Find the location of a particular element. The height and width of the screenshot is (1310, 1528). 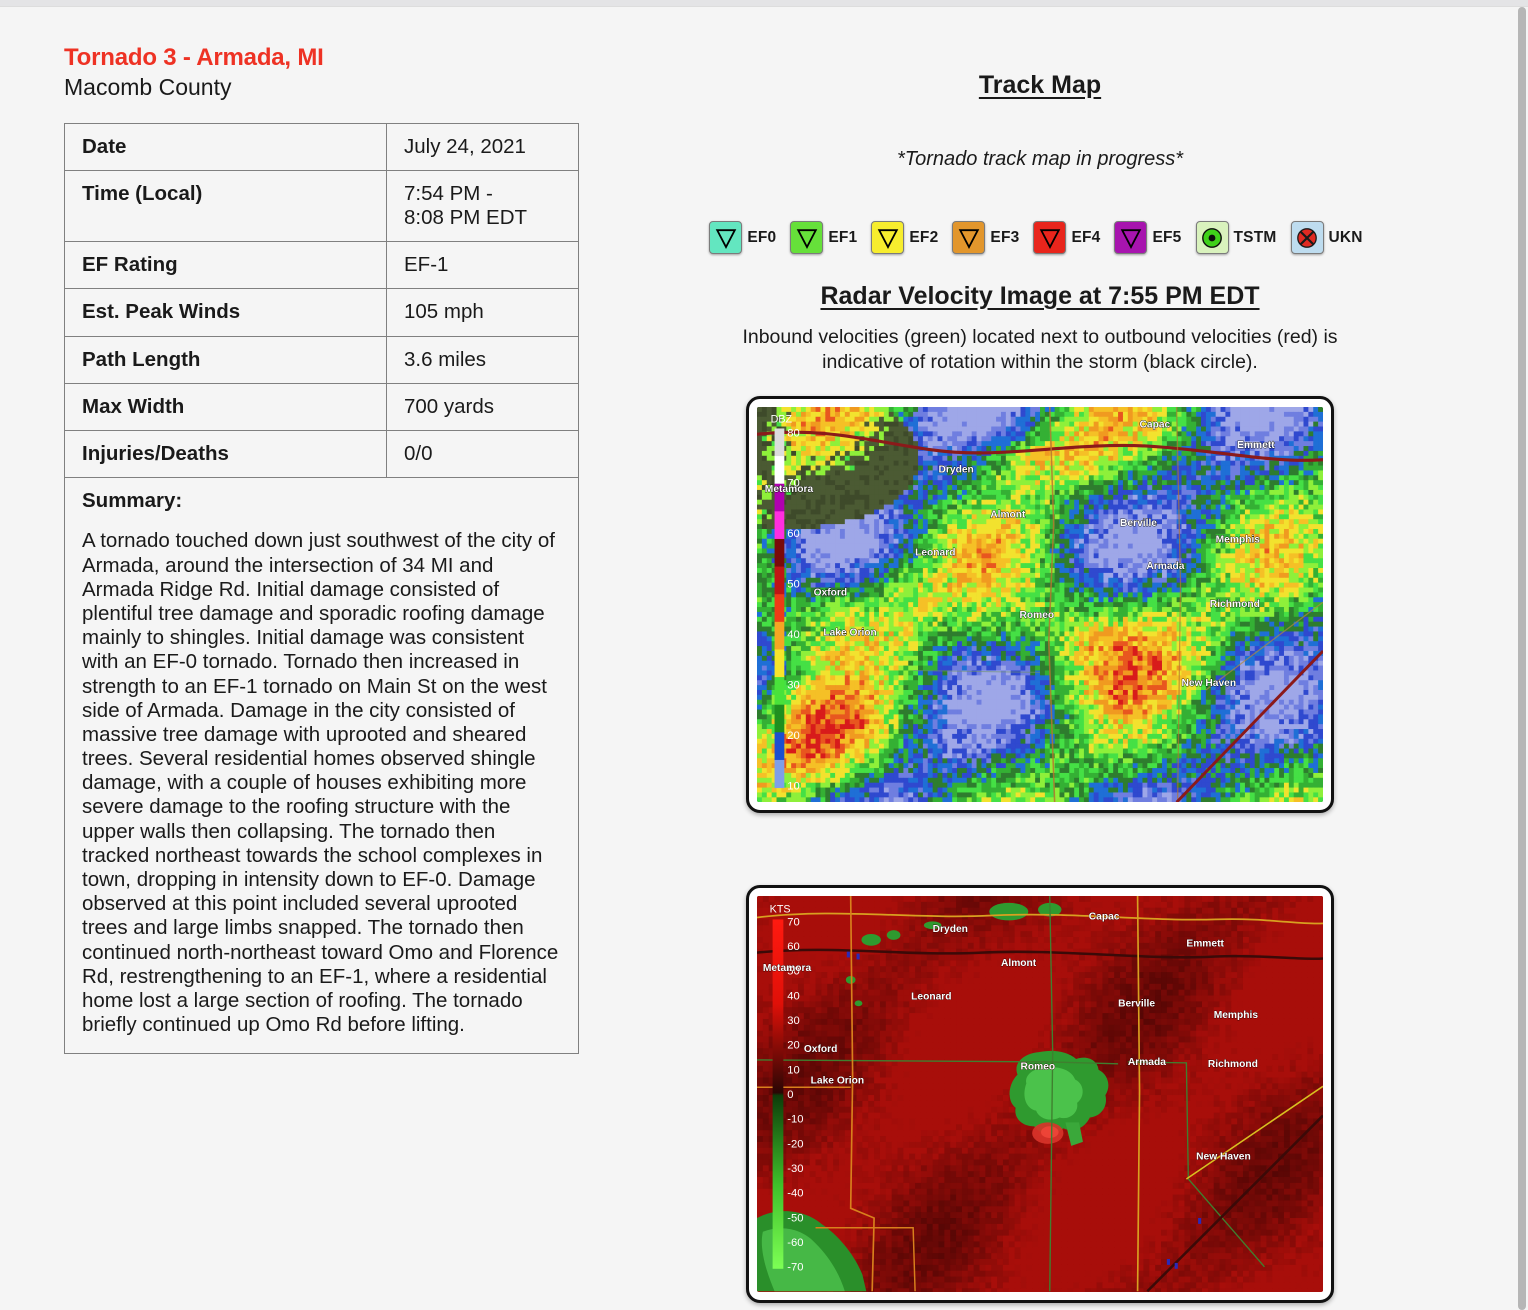

table-row: Injuries/Deaths 0/0 is located at coordinates (321, 454).